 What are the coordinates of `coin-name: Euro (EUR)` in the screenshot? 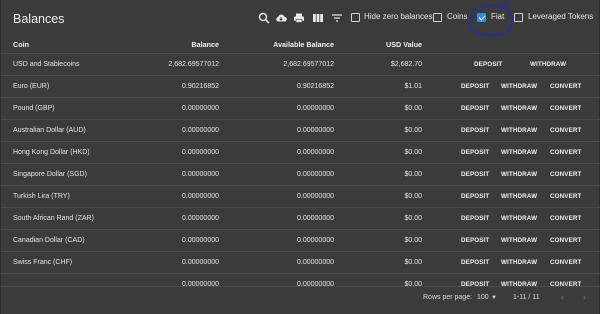 It's located at (31, 86).